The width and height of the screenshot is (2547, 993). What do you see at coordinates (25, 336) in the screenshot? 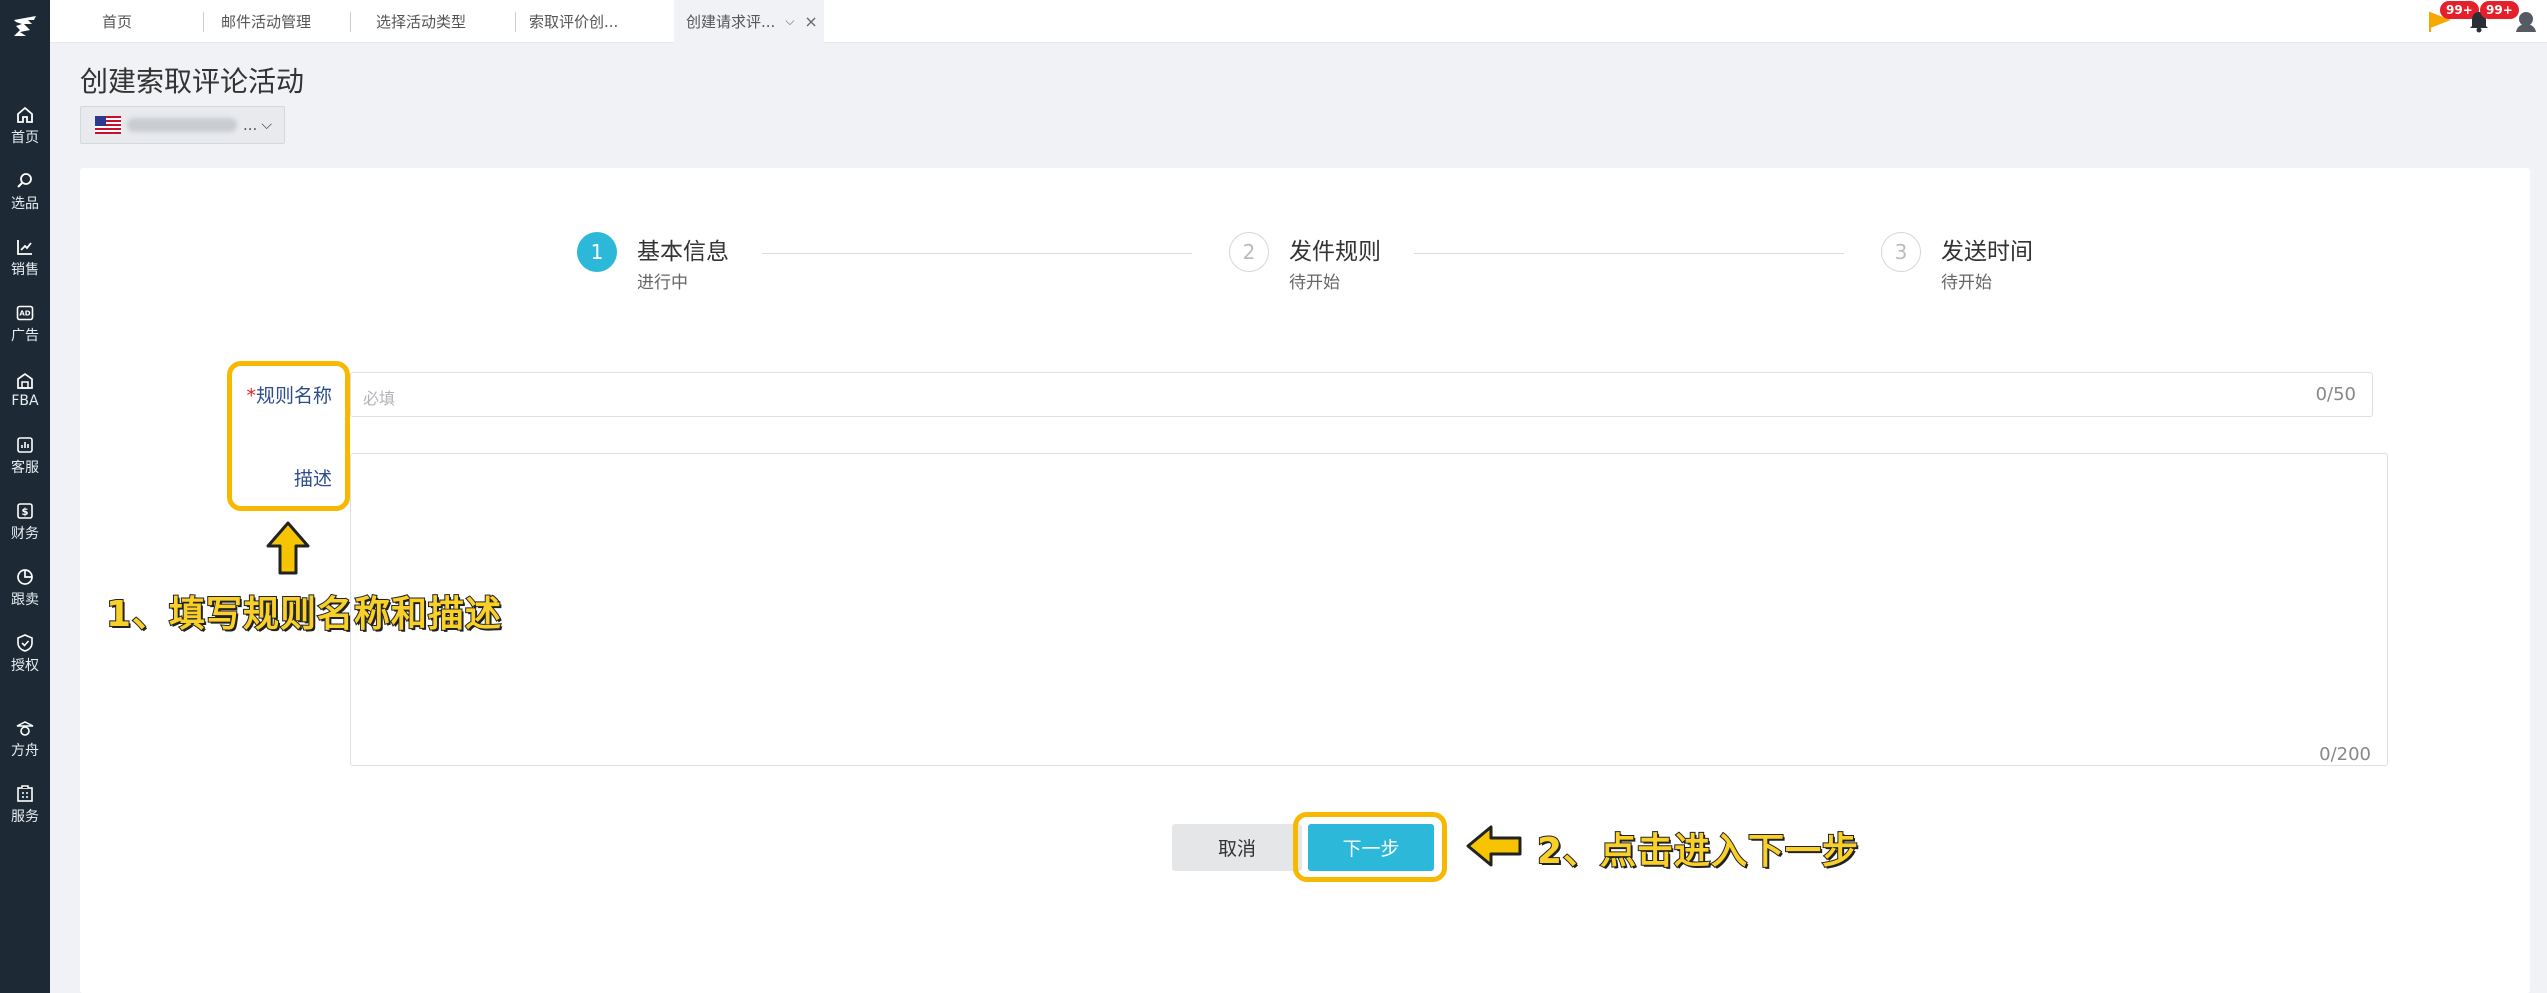
I see `sidebar-item-label: 广告` at bounding box center [25, 336].